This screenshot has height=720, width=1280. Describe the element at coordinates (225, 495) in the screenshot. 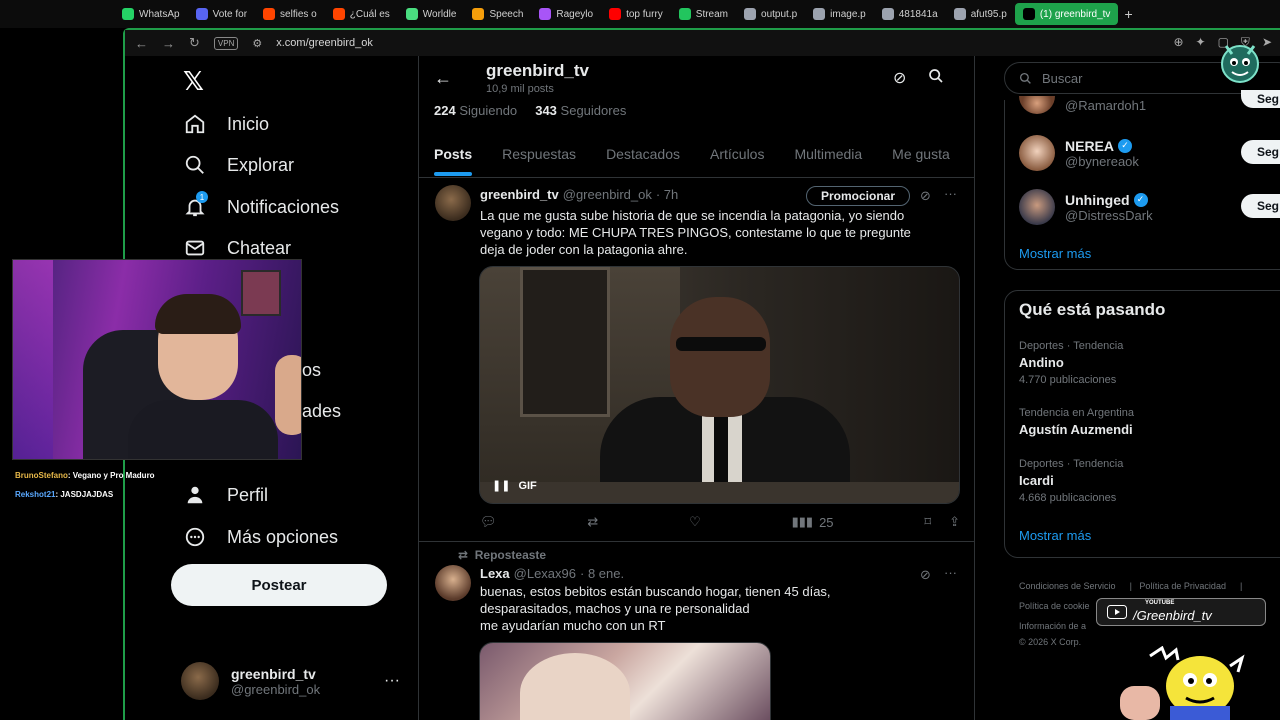

I see `nav-perfil: Perfil` at that location.